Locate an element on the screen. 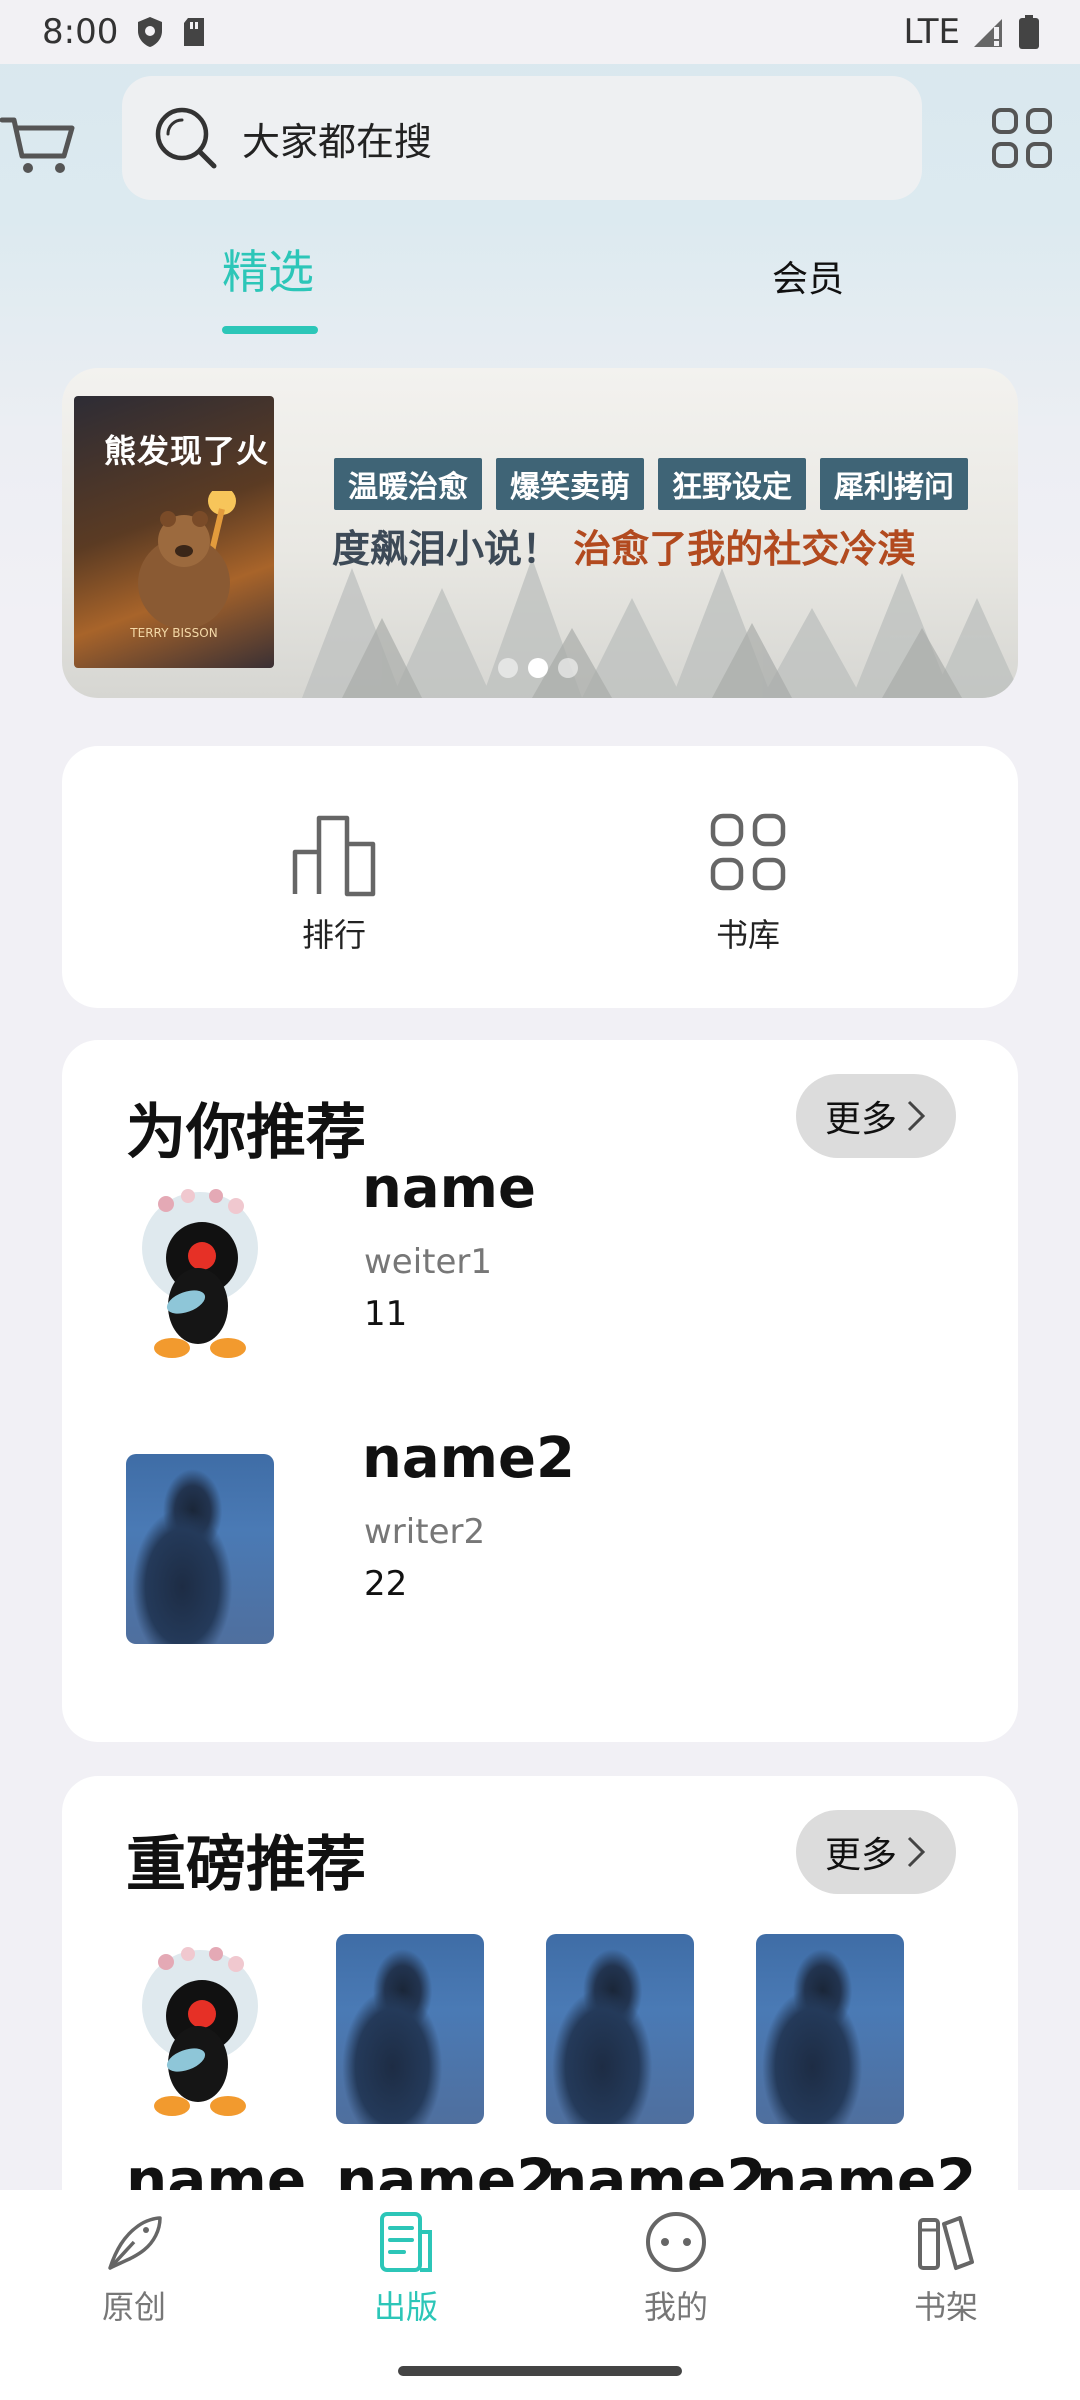 The image size is (1080, 2400). featured-item: name is located at coordinates (216, 2074).